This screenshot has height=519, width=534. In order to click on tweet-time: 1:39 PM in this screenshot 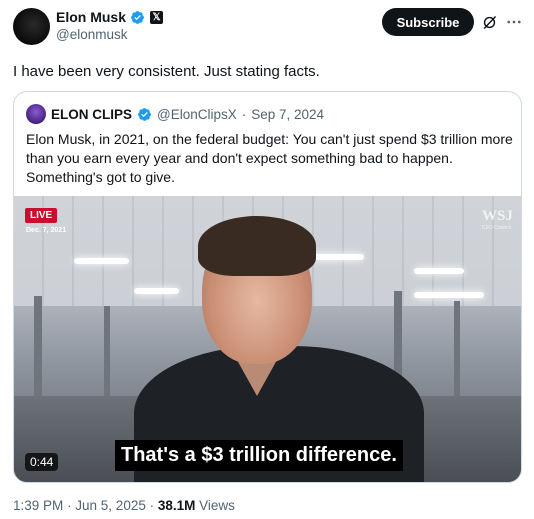, I will do `click(38, 505)`.